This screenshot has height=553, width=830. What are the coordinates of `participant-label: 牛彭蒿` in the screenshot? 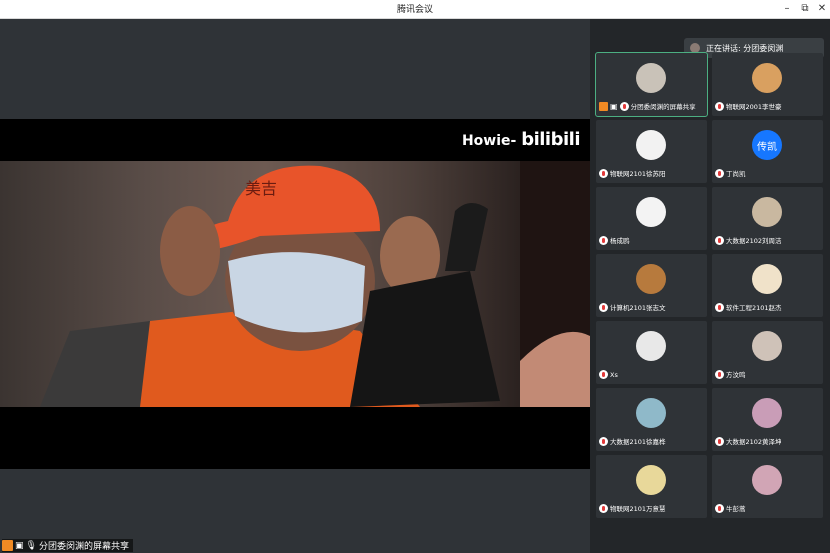 It's located at (730, 508).